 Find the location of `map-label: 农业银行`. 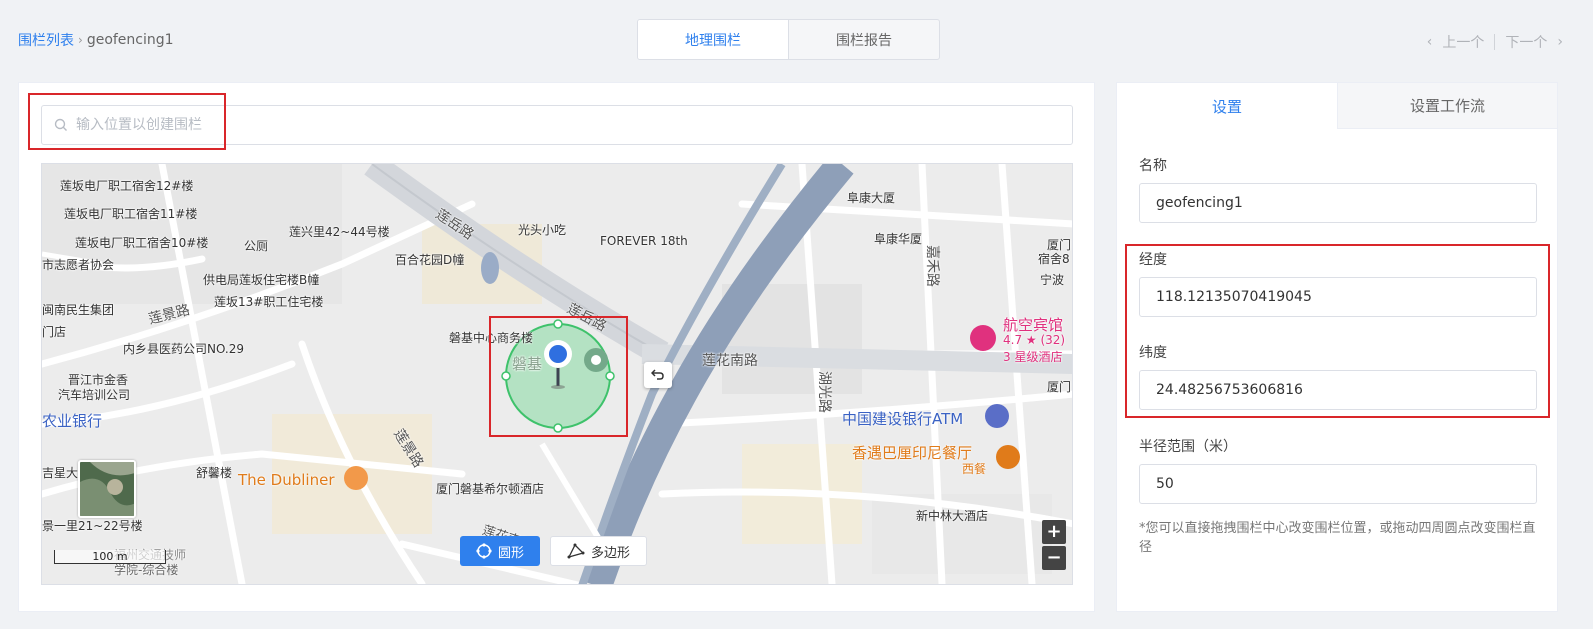

map-label: 农业银行 is located at coordinates (72, 421).